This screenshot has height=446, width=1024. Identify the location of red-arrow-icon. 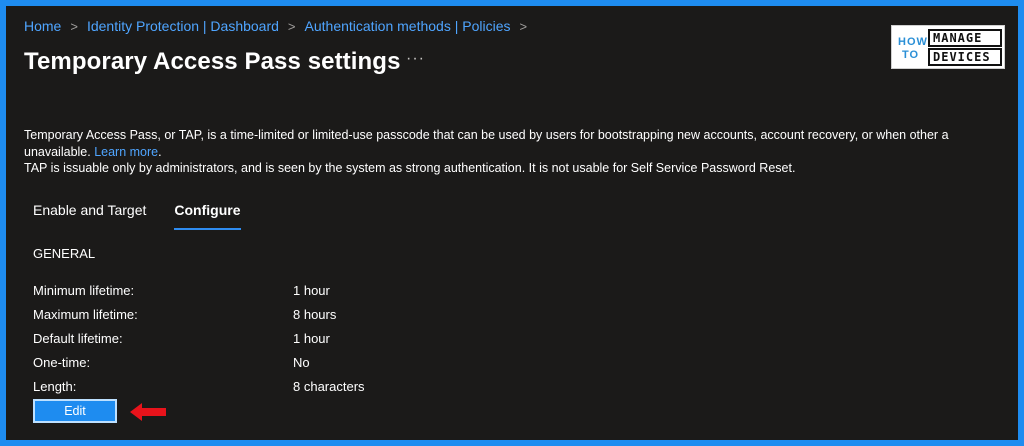
(148, 412).